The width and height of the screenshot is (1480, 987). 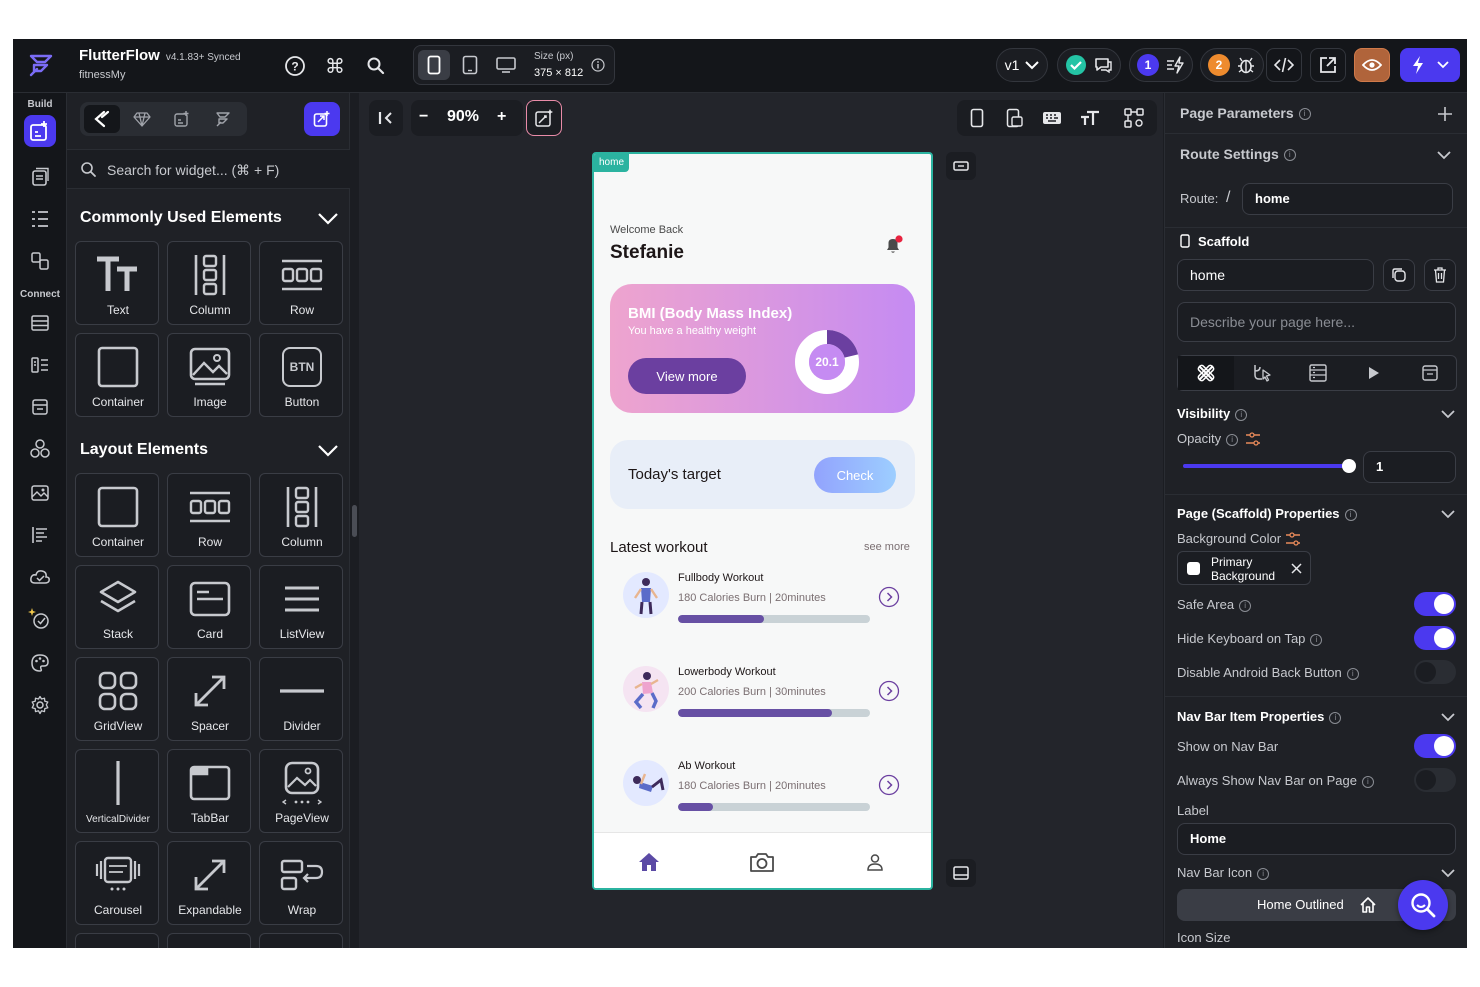 I want to click on widget-card-text: Text, so click(x=117, y=283).